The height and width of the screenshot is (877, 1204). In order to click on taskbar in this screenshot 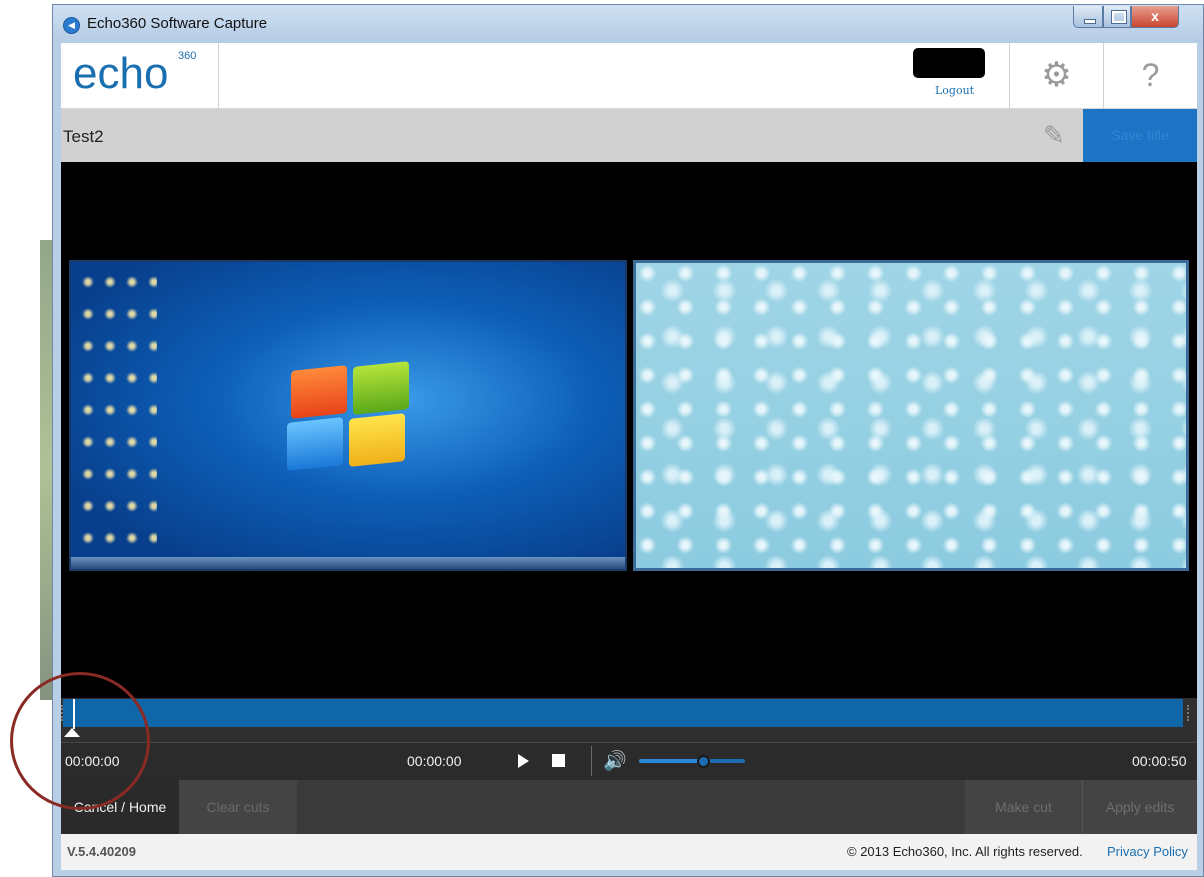, I will do `click(348, 563)`.